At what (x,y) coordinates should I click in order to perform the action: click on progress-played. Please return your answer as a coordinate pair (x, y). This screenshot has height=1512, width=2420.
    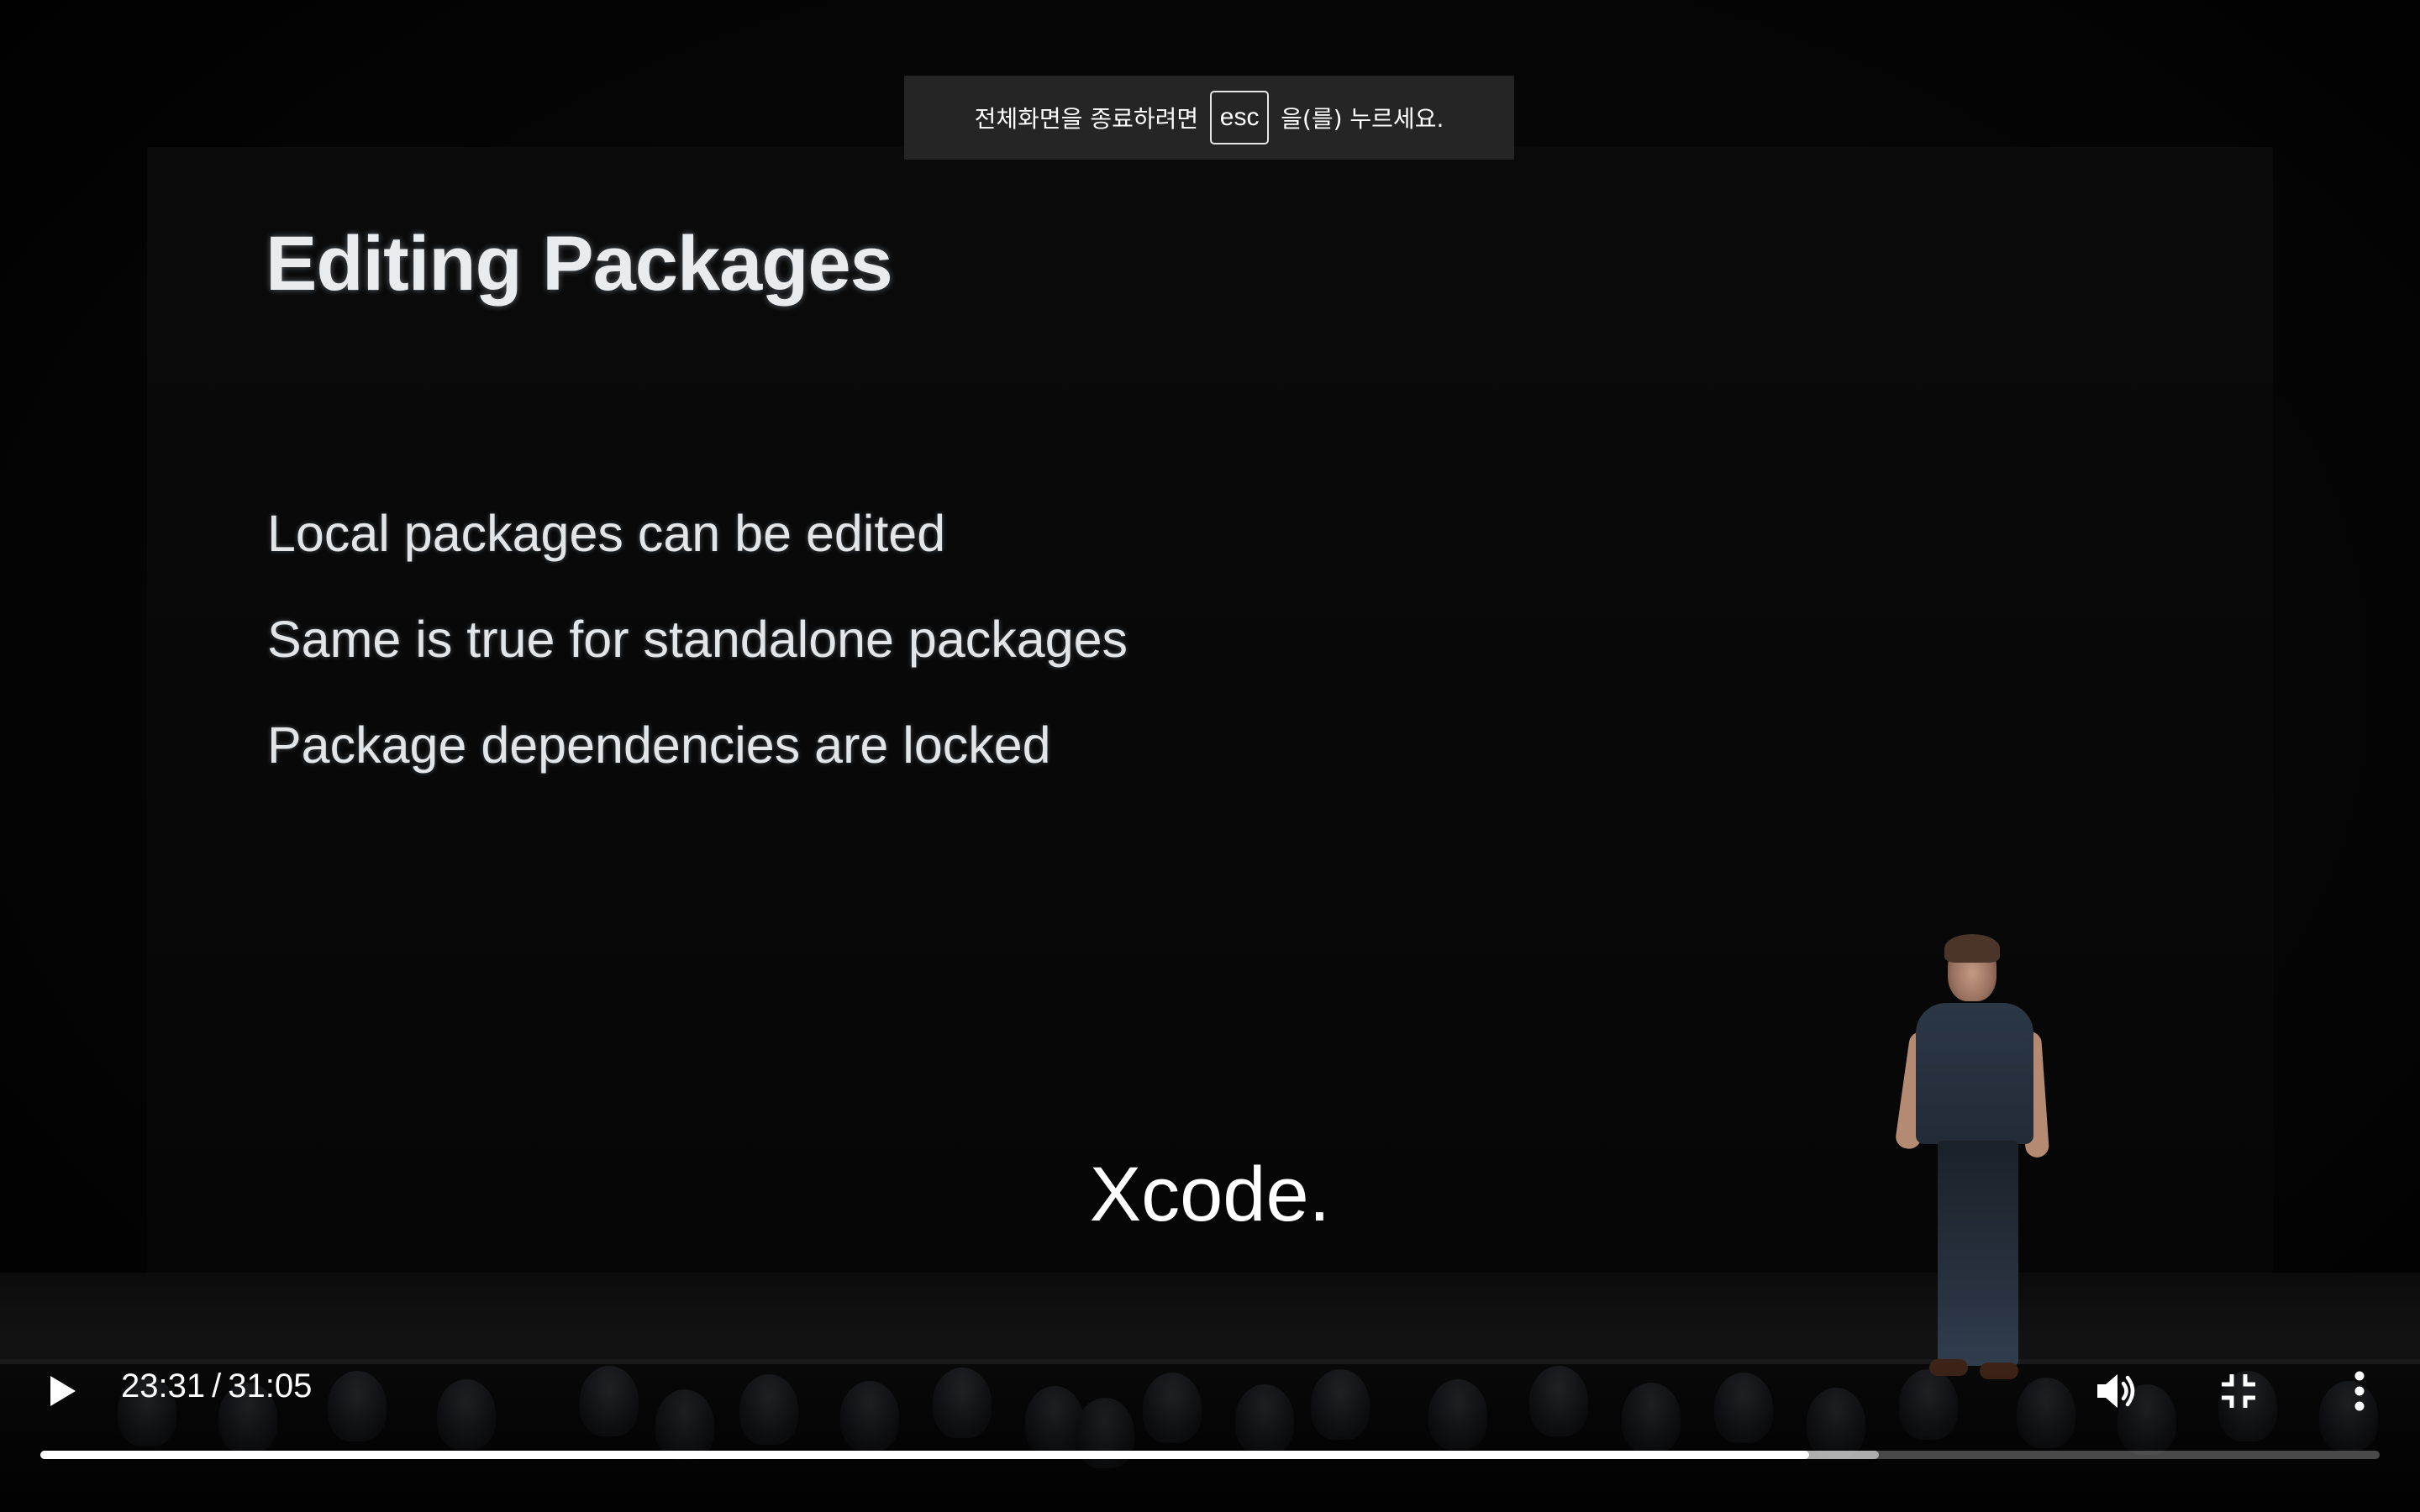
    Looking at the image, I should click on (925, 1455).